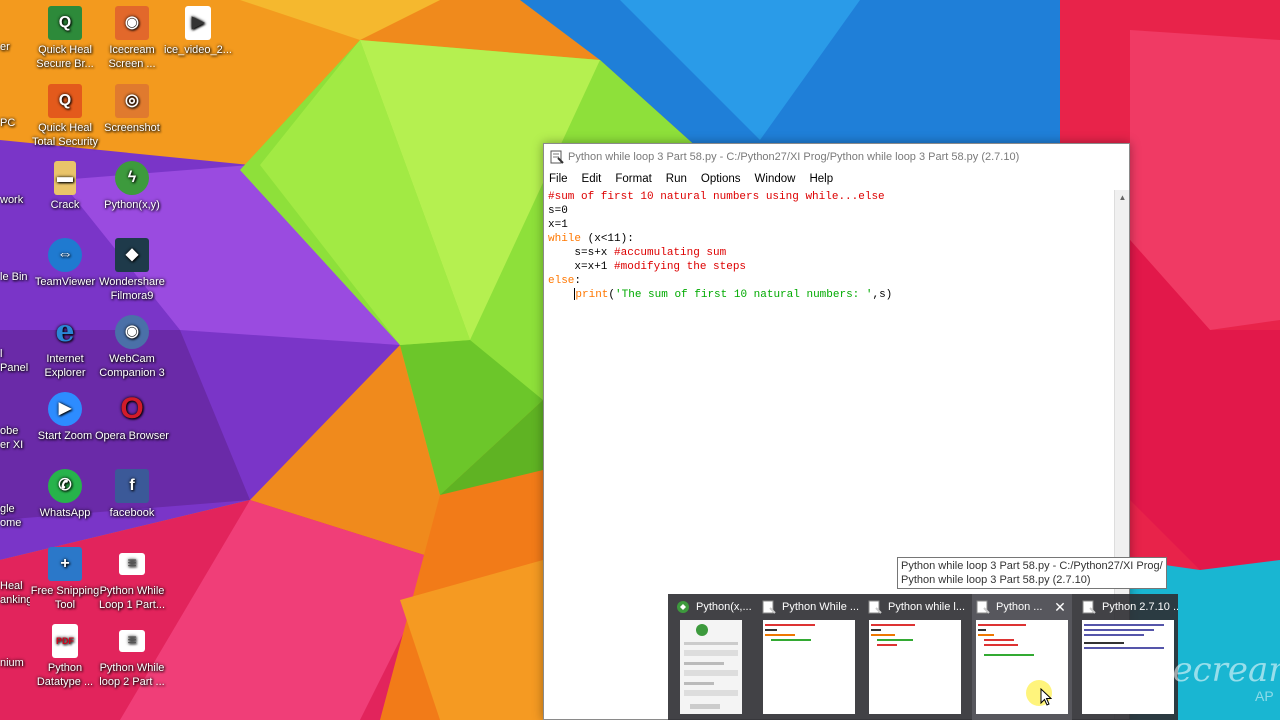  Describe the element at coordinates (558, 211) in the screenshot. I see `code-text: s=0` at that location.